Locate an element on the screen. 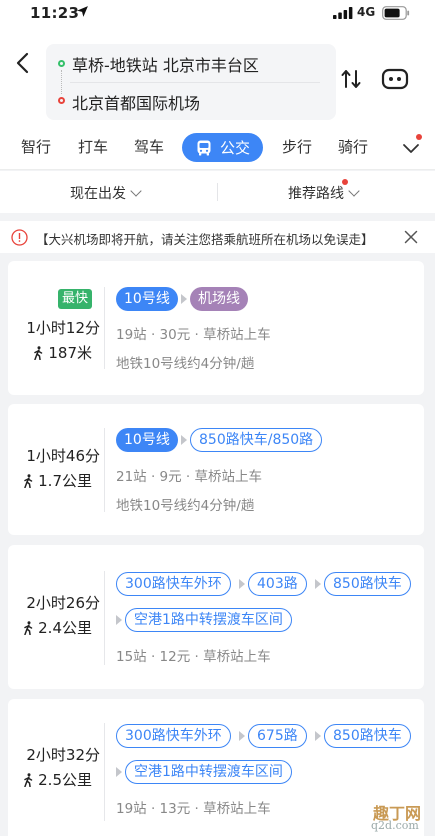 The width and height of the screenshot is (435, 836). sort-filter: 推荐路线 is located at coordinates (324, 193).